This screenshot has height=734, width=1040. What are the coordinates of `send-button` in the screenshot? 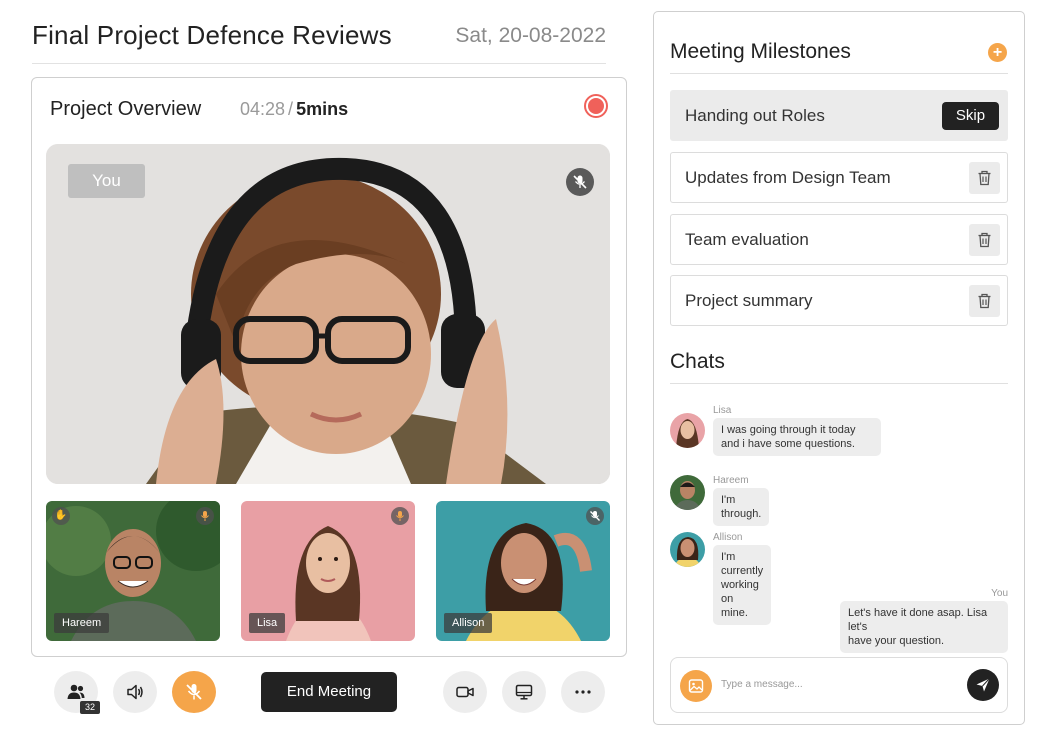 It's located at (983, 685).